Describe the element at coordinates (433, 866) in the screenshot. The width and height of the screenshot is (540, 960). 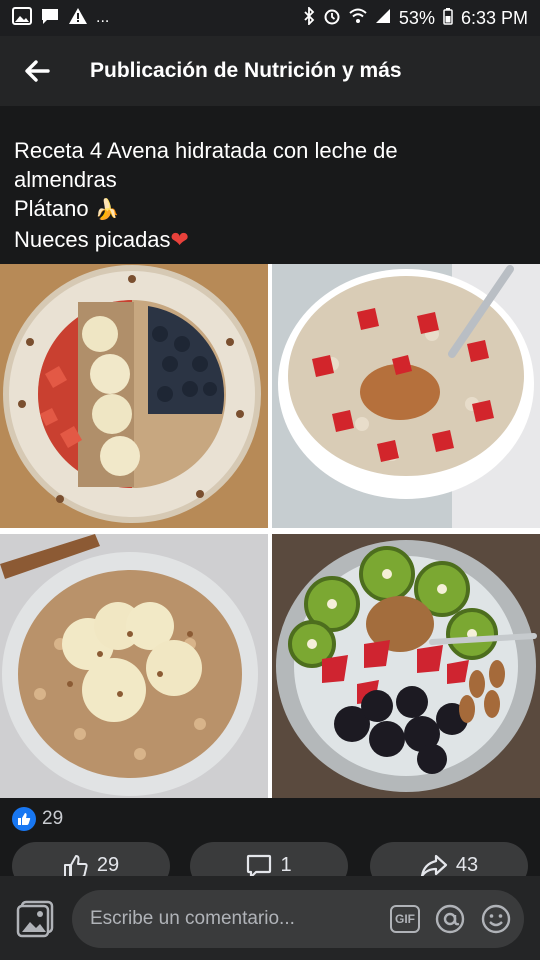
I see `share-icon` at that location.